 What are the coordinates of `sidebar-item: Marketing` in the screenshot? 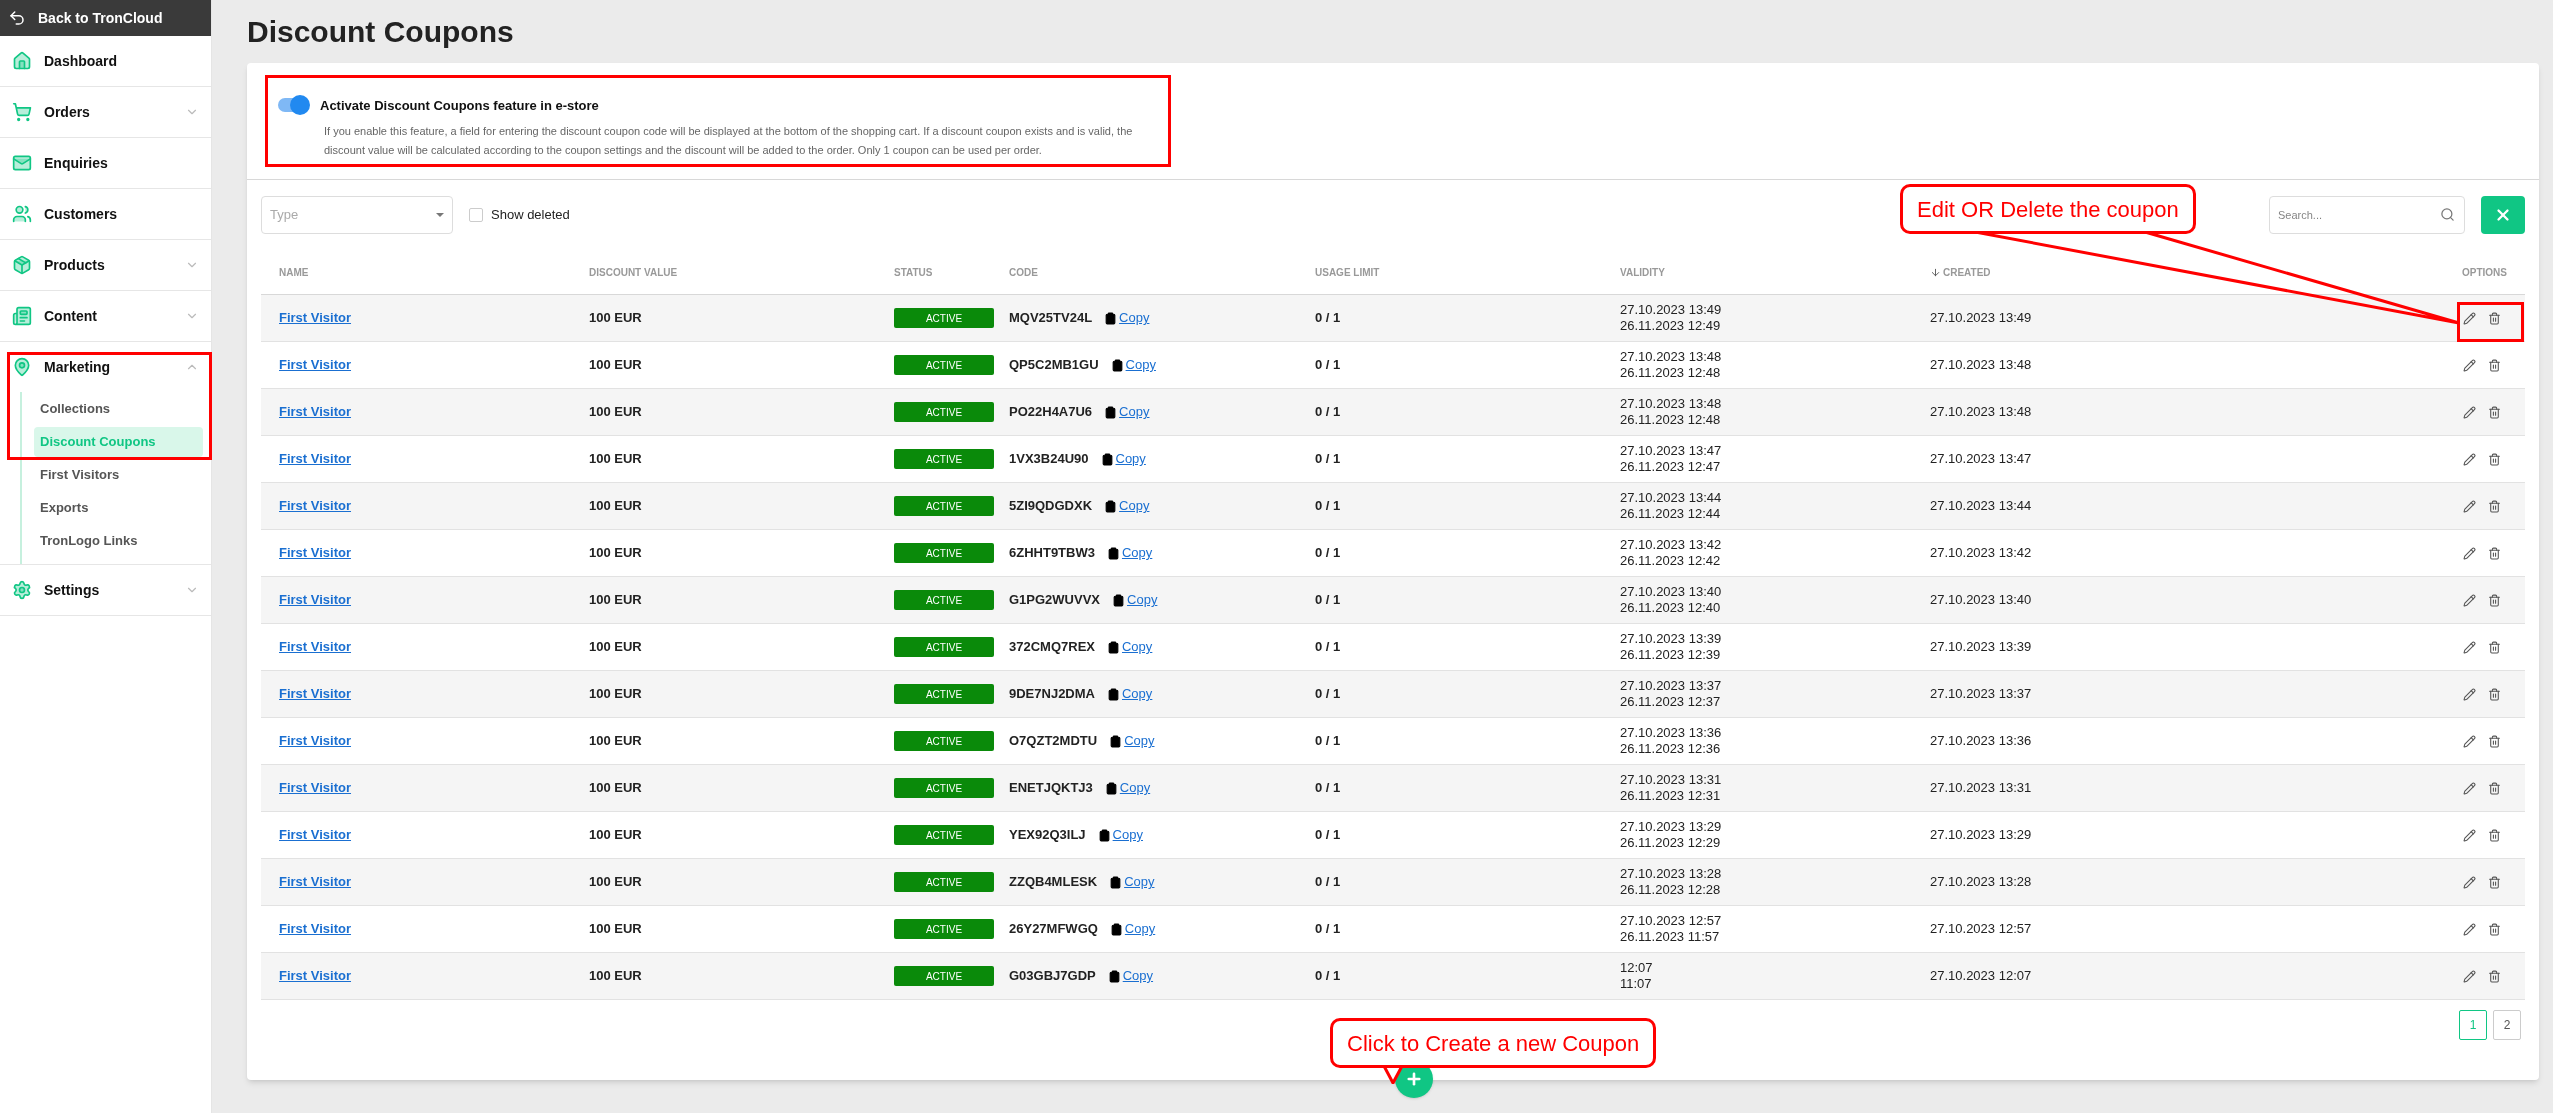 It's located at (105, 367).